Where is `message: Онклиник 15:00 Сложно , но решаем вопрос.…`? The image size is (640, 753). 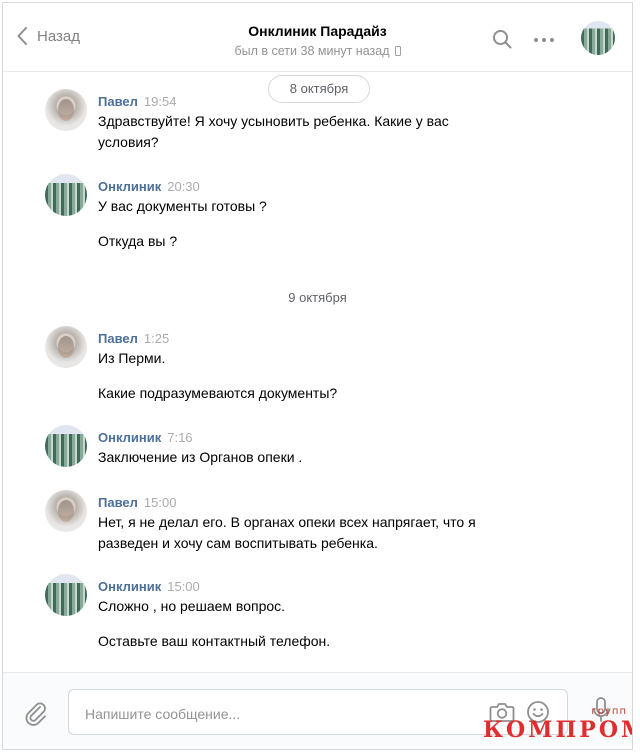
message: Онклиник 15:00 Сложно , но решаем вопрос.… is located at coordinates (348, 615).